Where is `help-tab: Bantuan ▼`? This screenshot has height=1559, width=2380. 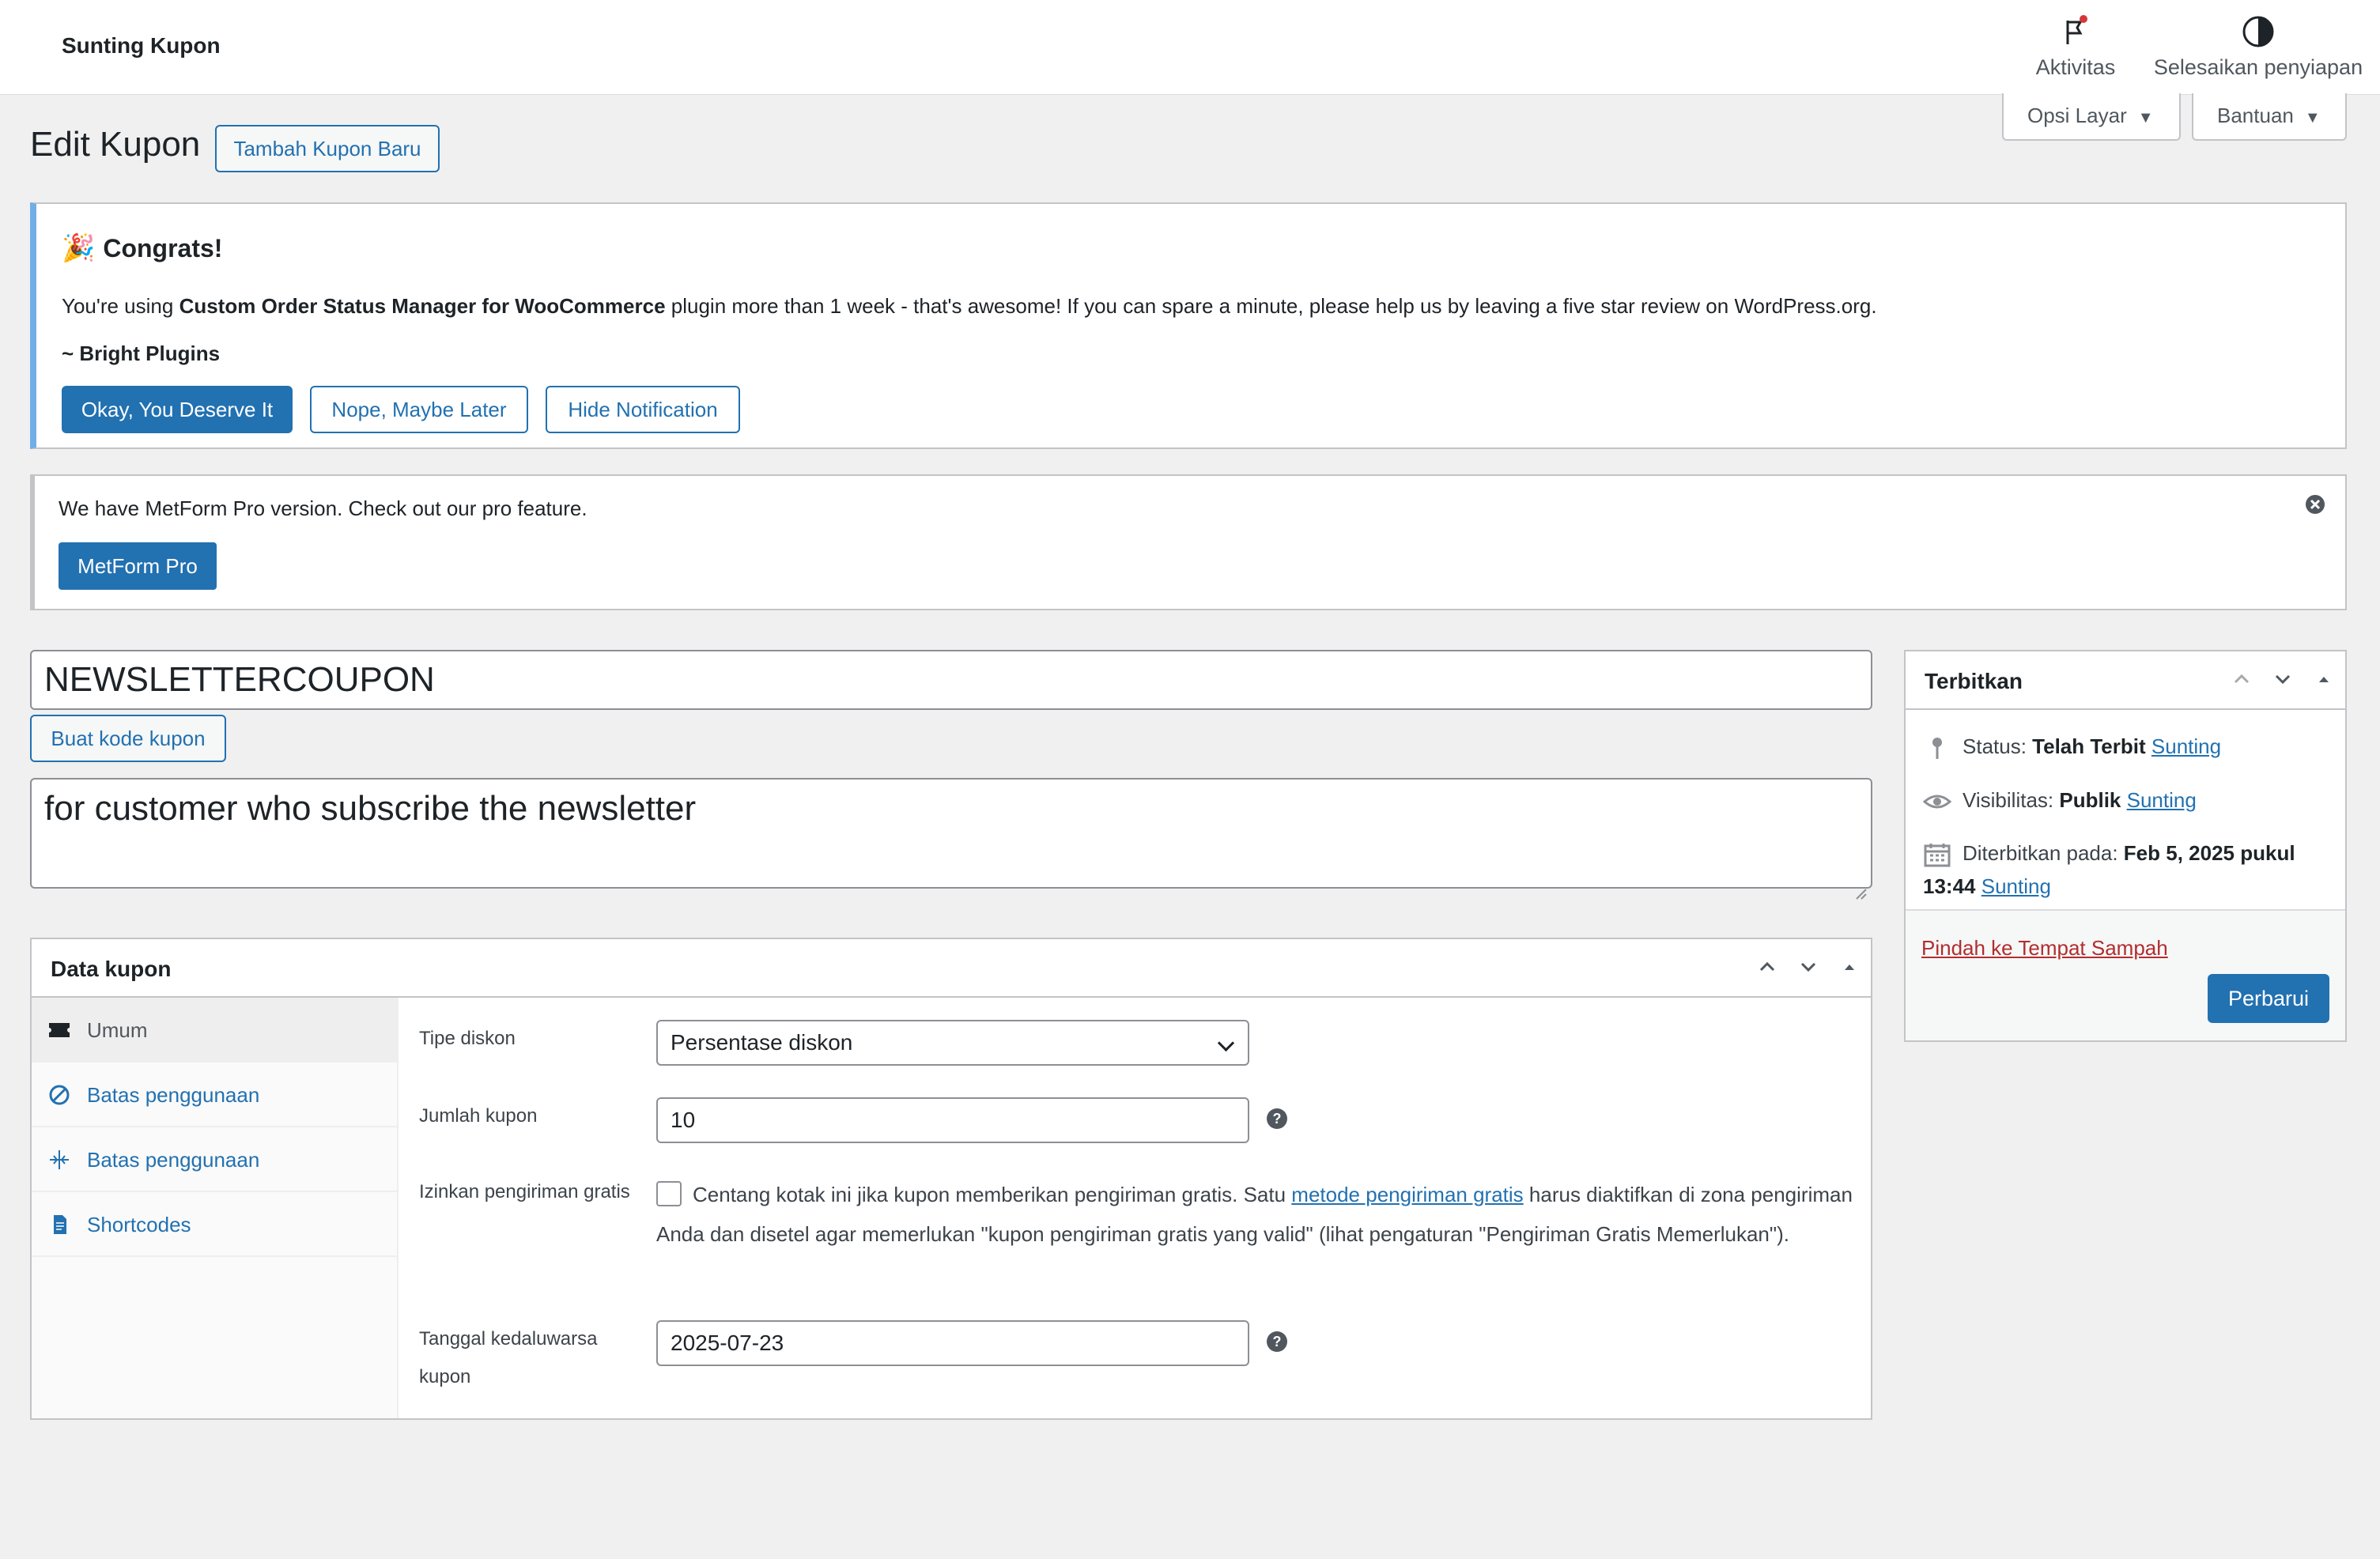 help-tab: Bantuan ▼ is located at coordinates (2269, 117).